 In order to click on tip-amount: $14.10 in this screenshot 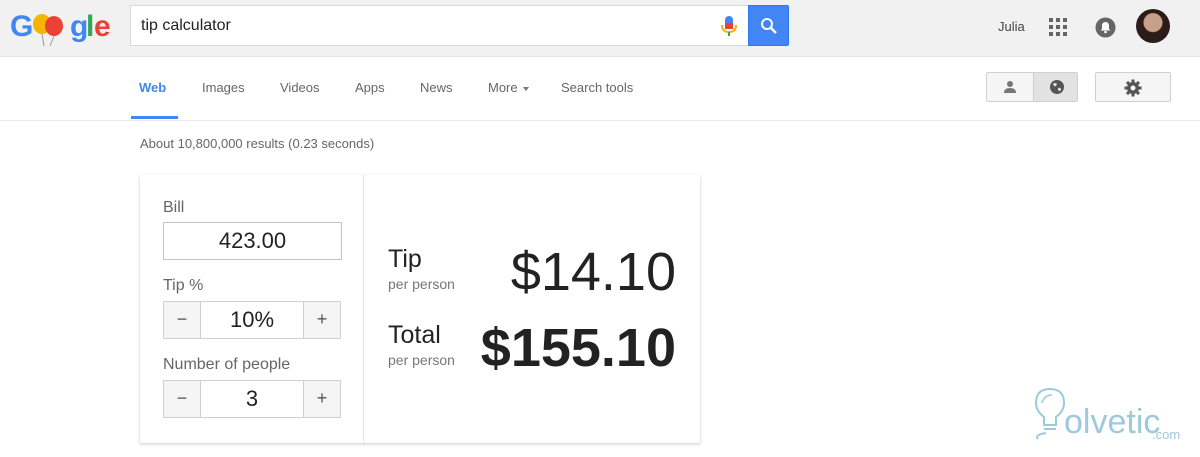, I will do `click(593, 272)`.